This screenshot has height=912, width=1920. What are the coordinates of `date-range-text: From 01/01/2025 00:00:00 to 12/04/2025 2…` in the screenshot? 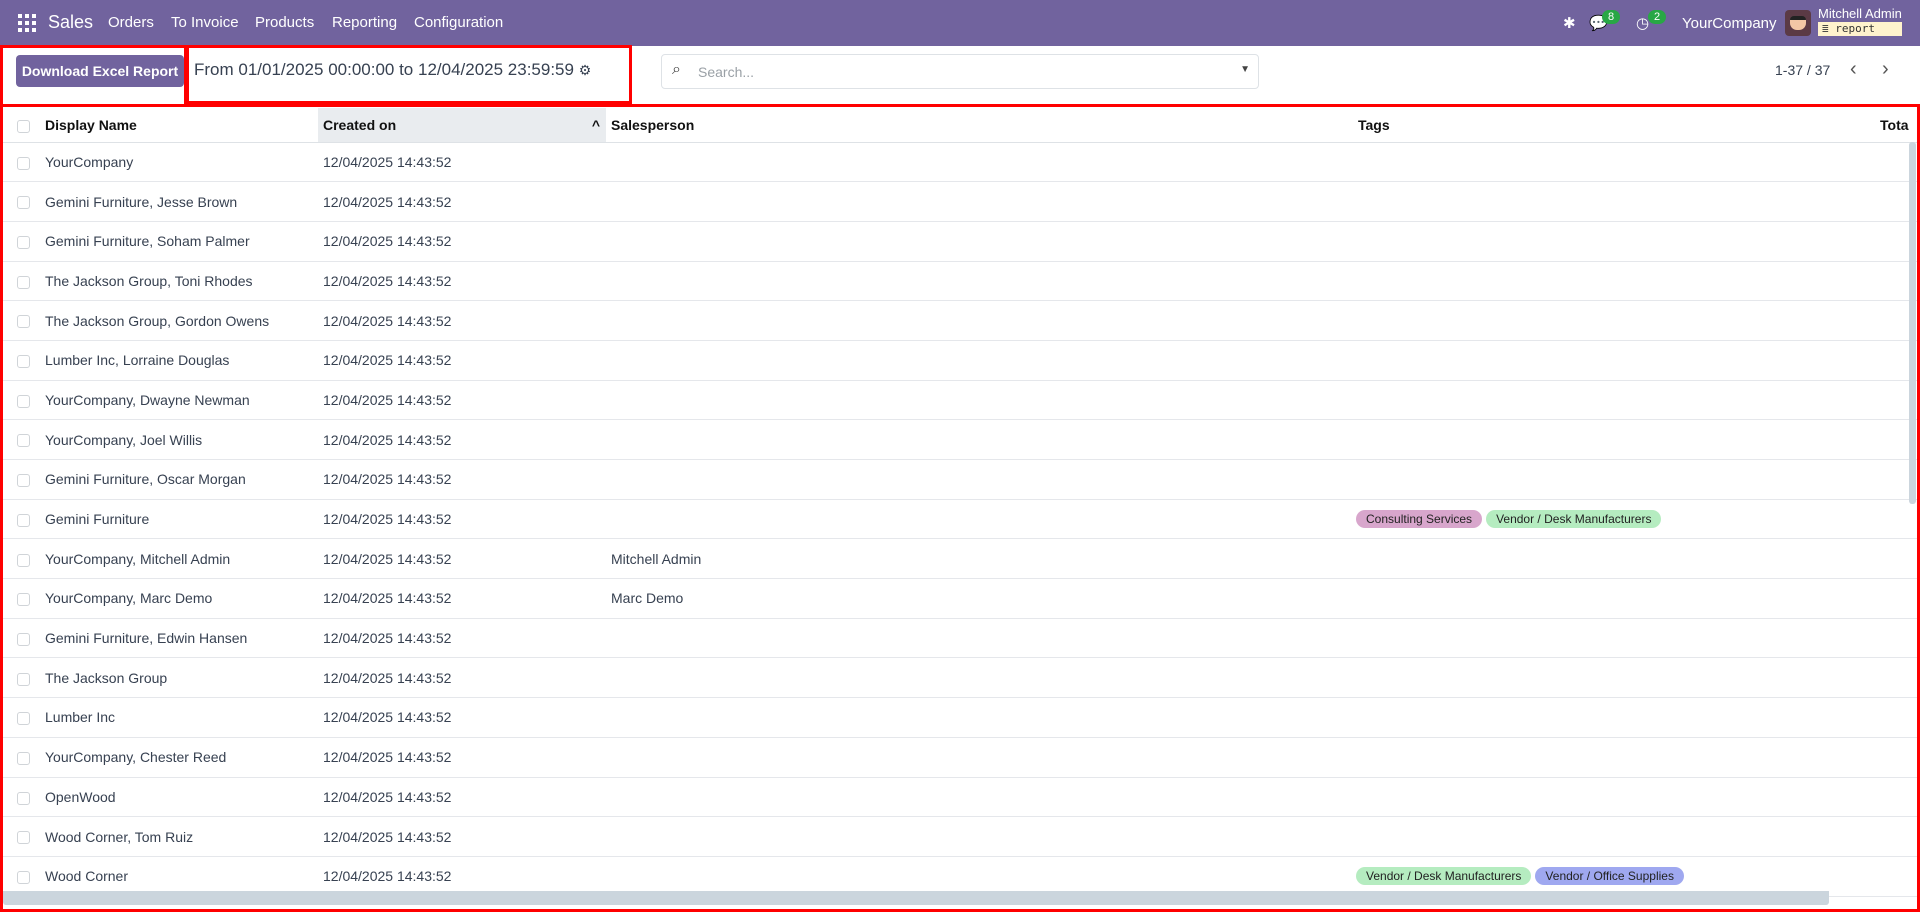 It's located at (384, 69).